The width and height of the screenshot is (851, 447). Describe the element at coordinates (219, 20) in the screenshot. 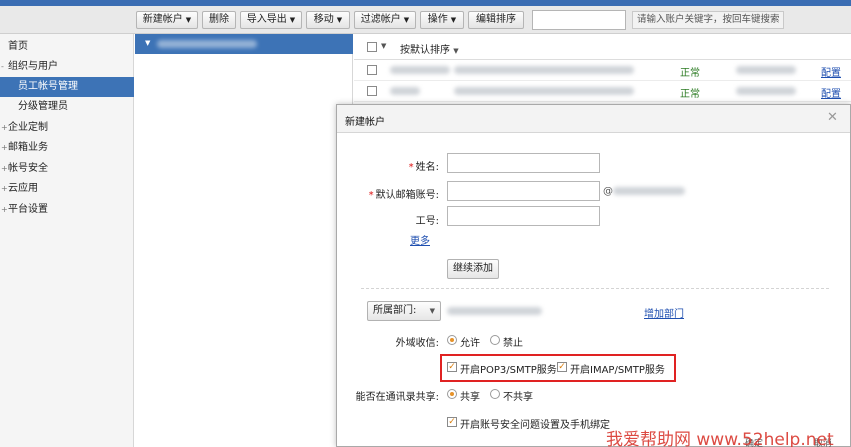

I see `delete-button: 删除` at that location.